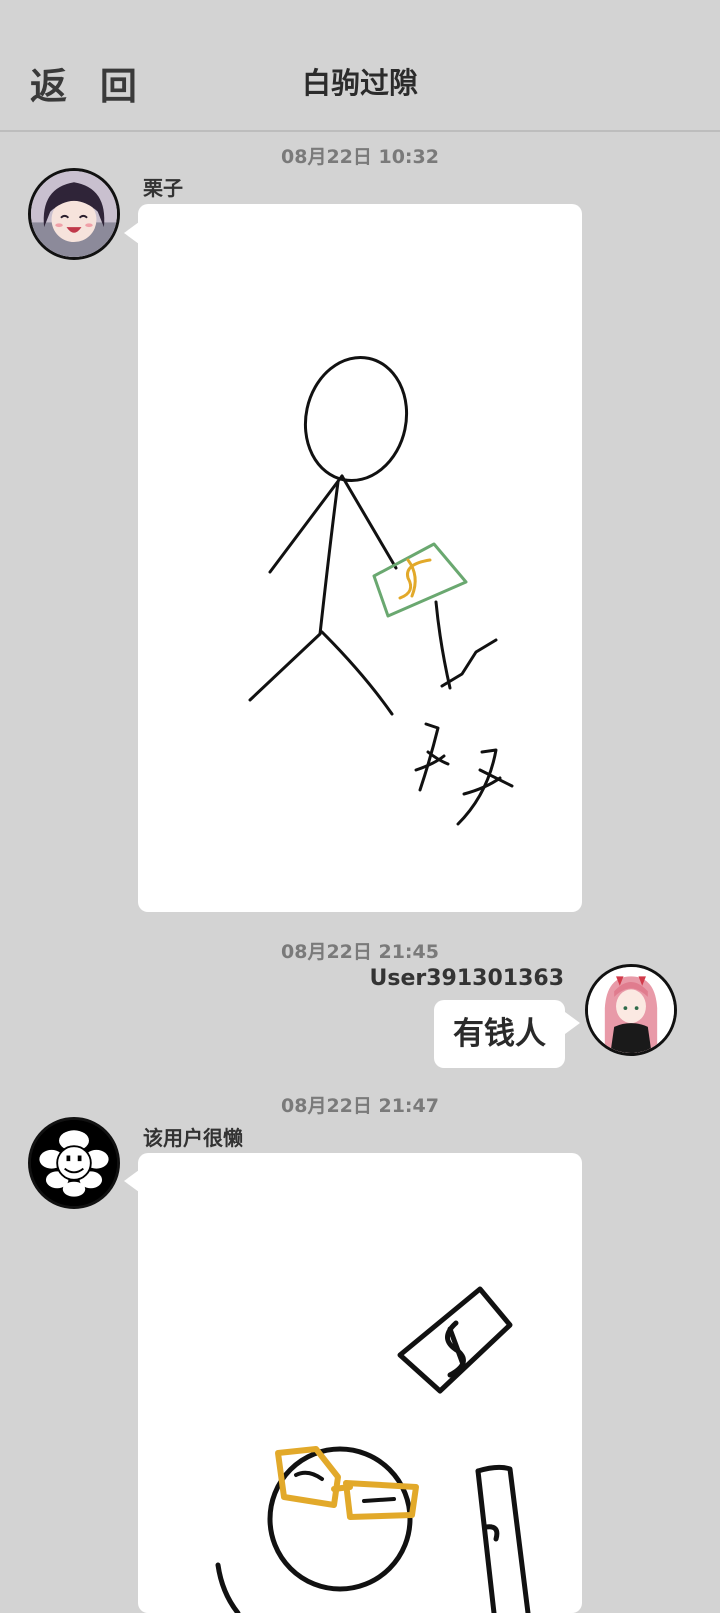 The width and height of the screenshot is (720, 1613). I want to click on anime-girl-dark-hair-avatar, so click(74, 214).